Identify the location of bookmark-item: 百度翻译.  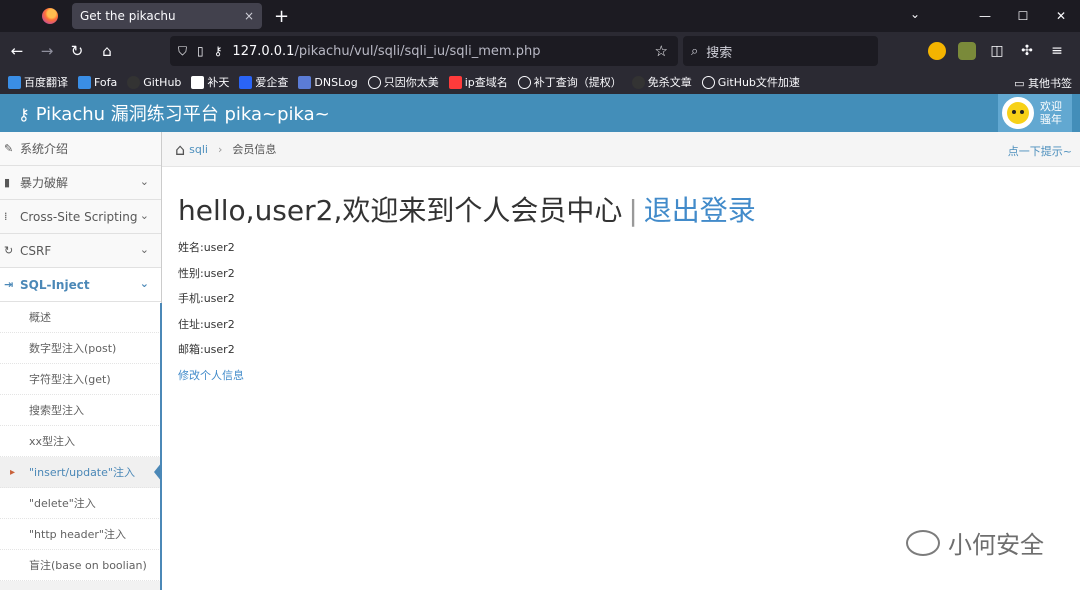
(38, 82).